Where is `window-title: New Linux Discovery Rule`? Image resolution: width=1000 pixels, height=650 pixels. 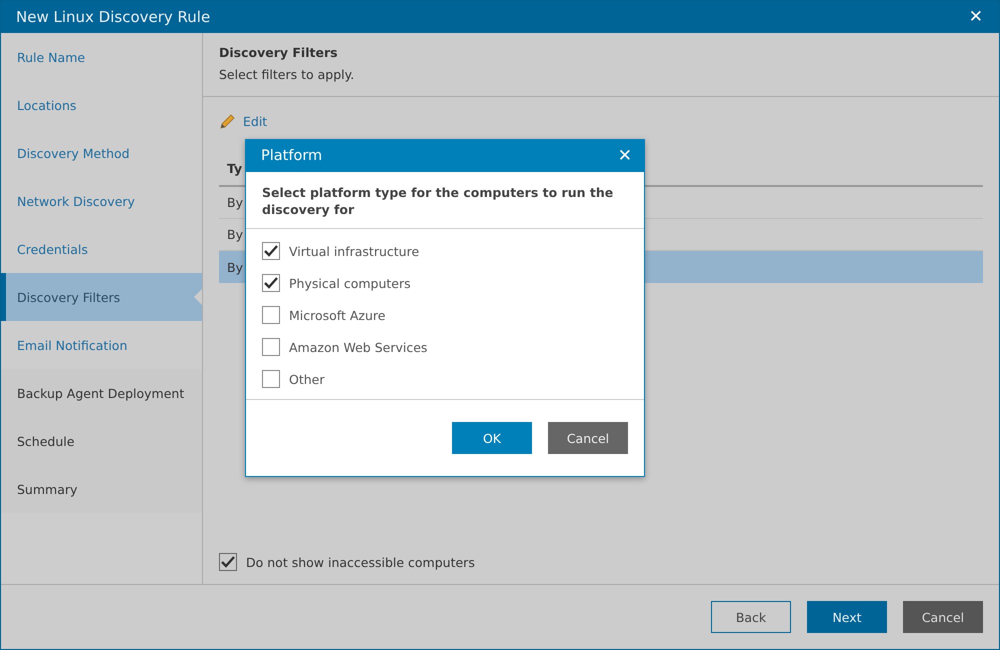
window-title: New Linux Discovery Rule is located at coordinates (113, 17).